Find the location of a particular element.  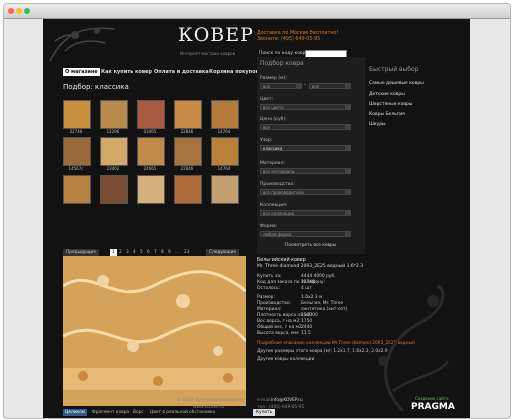

spec-label: Осталось: is located at coordinates (269, 288).